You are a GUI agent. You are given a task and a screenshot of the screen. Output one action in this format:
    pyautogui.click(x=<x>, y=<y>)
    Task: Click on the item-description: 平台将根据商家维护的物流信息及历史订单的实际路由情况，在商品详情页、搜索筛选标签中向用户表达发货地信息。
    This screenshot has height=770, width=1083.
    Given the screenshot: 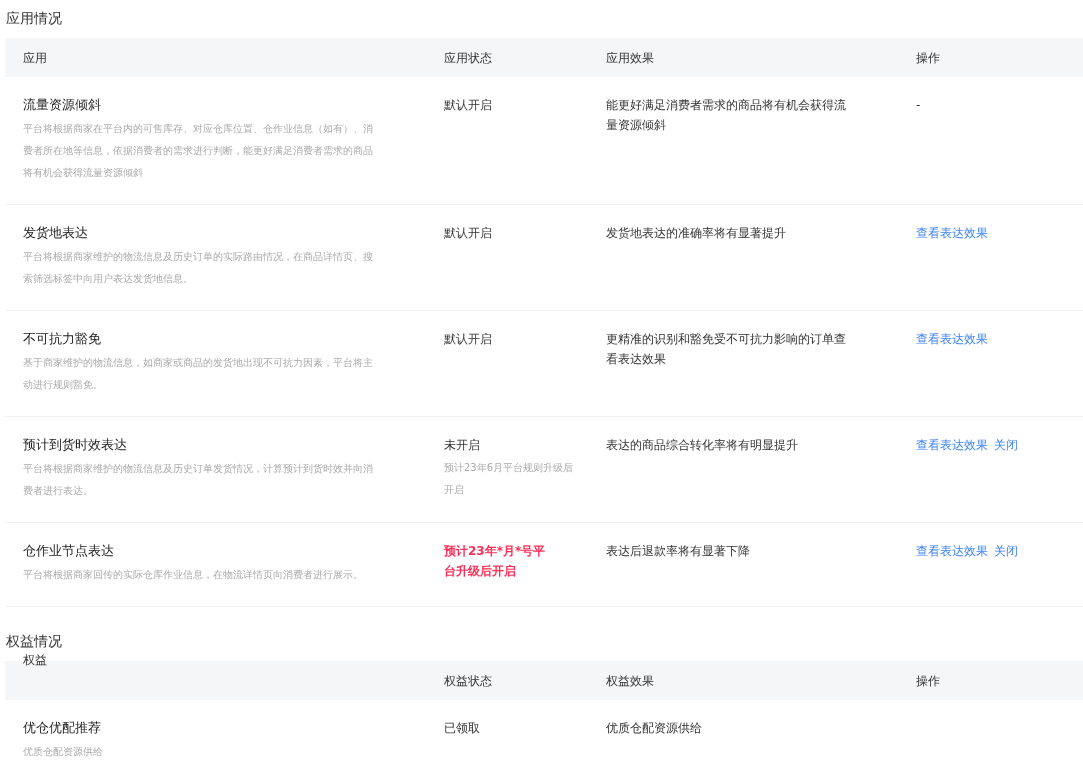 What is the action you would take?
    pyautogui.click(x=198, y=268)
    